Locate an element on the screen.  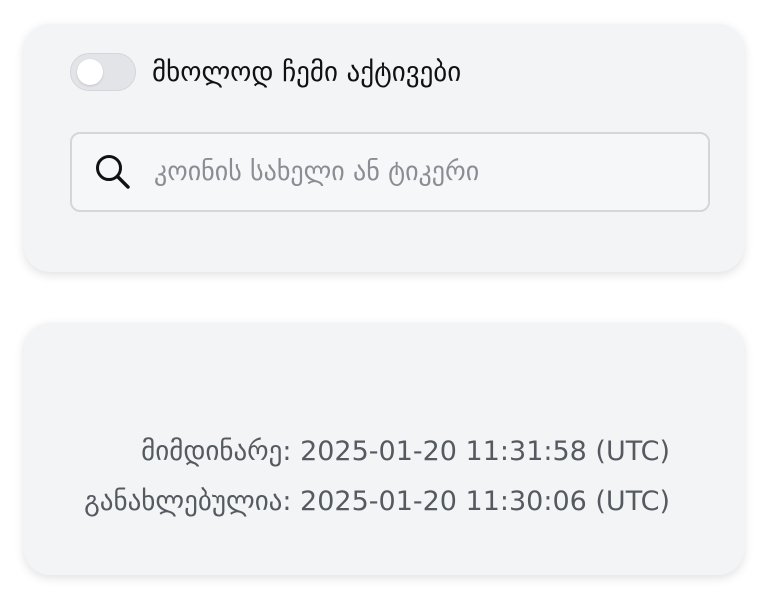
current-time-text: მიმდინარე: 2025-01-20 11:31:58 (UTC) is located at coordinates (405, 451).